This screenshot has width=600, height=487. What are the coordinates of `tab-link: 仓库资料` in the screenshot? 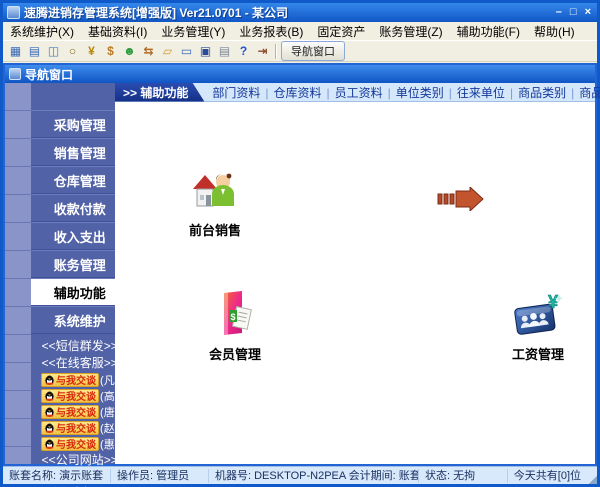 It's located at (304, 92).